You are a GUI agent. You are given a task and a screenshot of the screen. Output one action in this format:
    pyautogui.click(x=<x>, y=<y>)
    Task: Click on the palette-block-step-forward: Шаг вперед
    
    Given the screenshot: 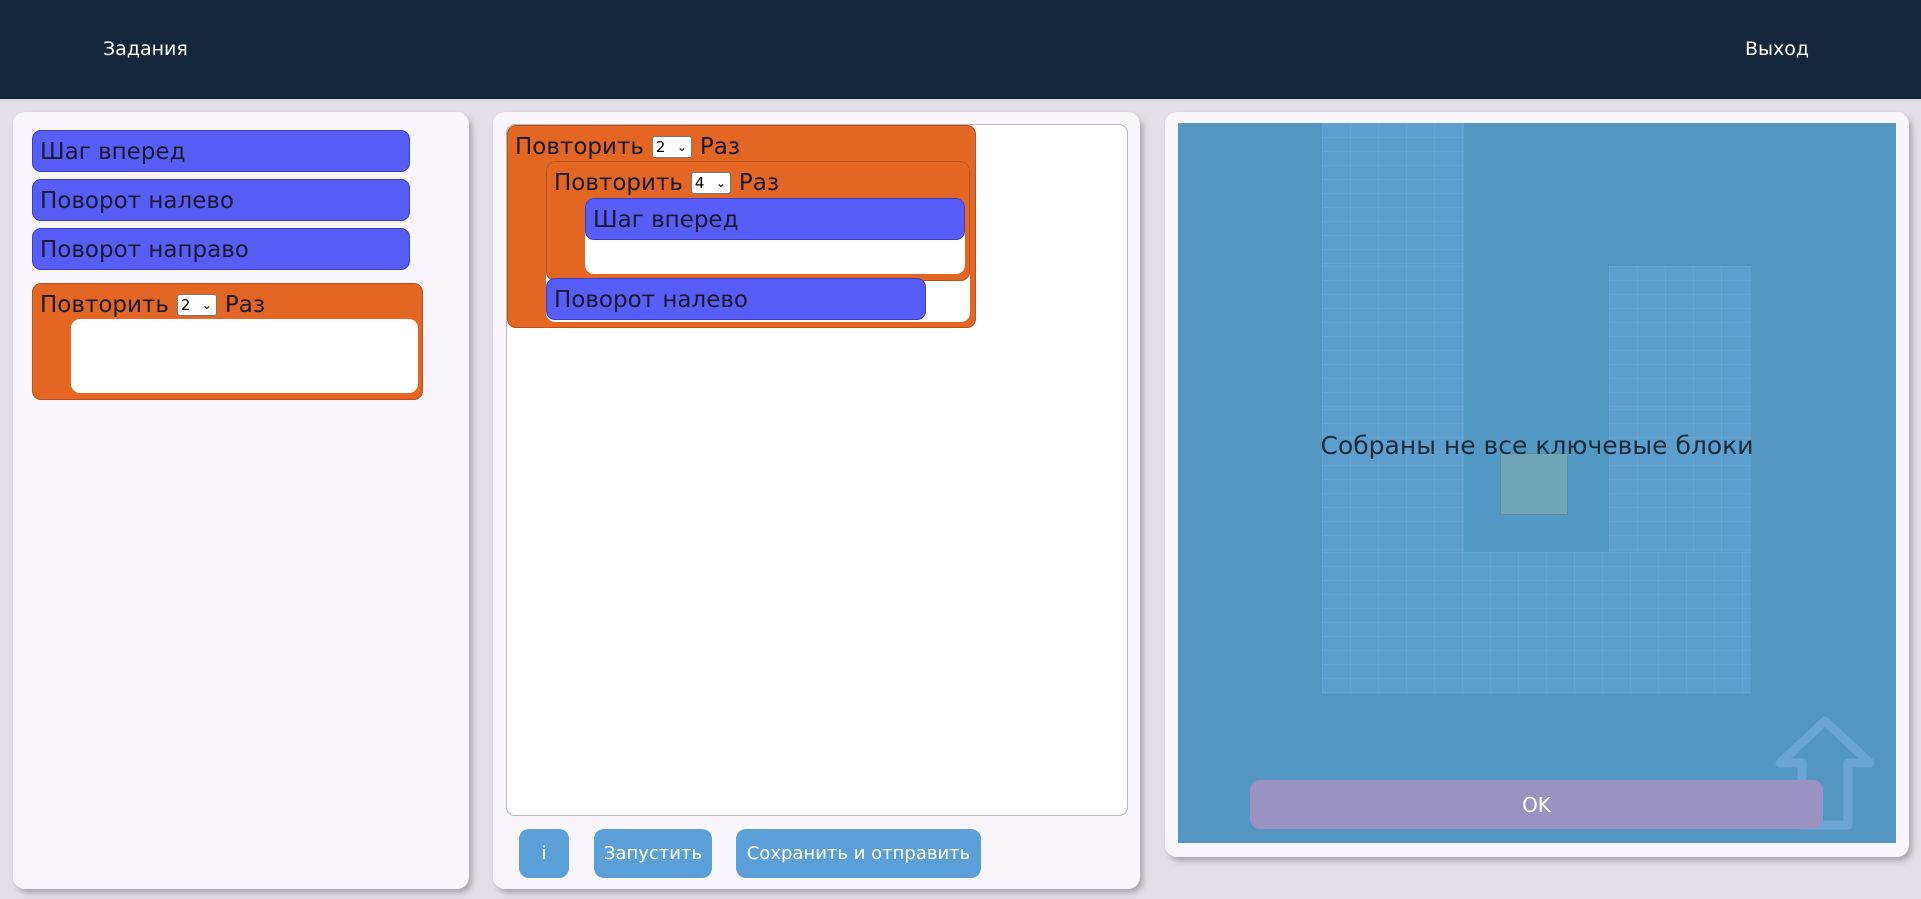 What is the action you would take?
    pyautogui.click(x=221, y=151)
    